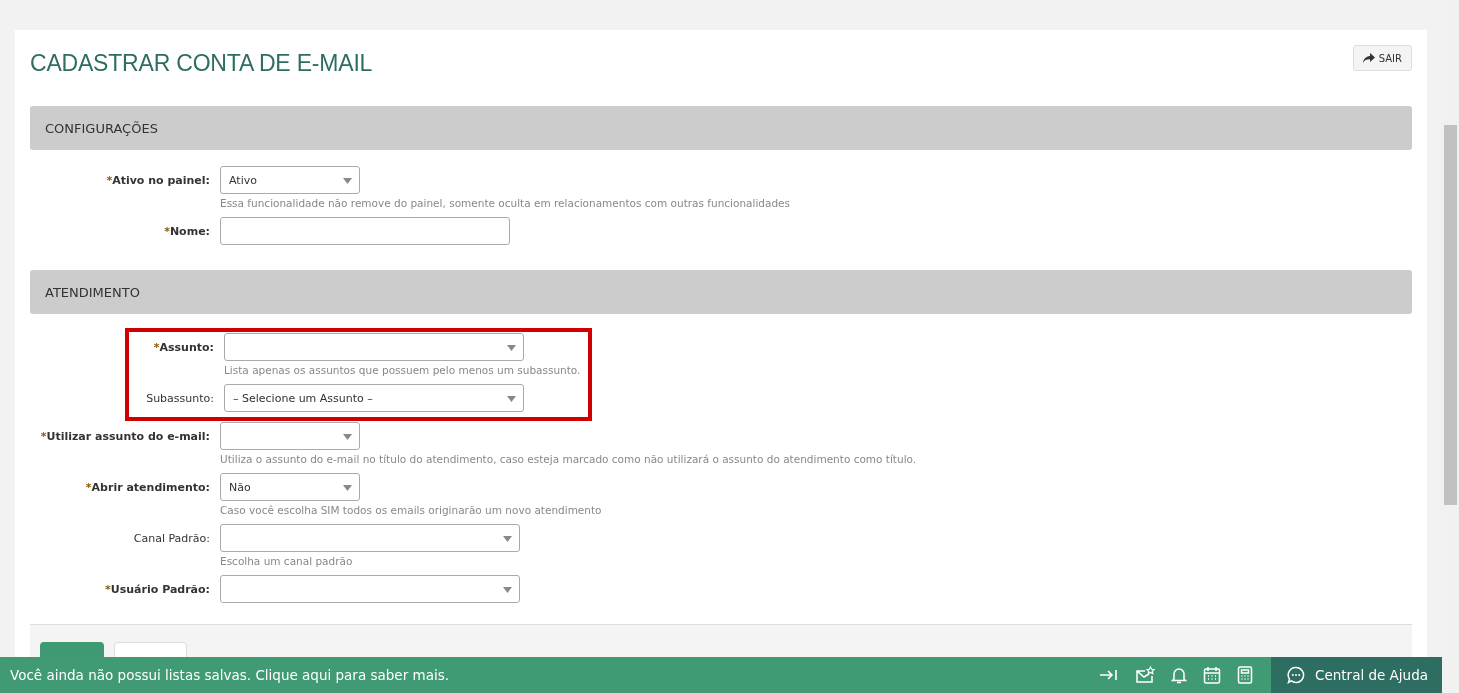 This screenshot has height=693, width=1459. Describe the element at coordinates (183, 347) in the screenshot. I see `field-label: *Assunto:` at that location.